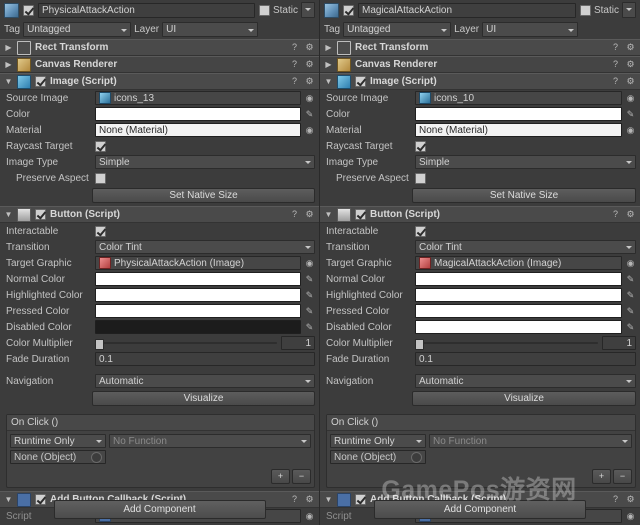 Image resolution: width=640 pixels, height=525 pixels. I want to click on onclick-function-dropdown: No Function, so click(210, 441).